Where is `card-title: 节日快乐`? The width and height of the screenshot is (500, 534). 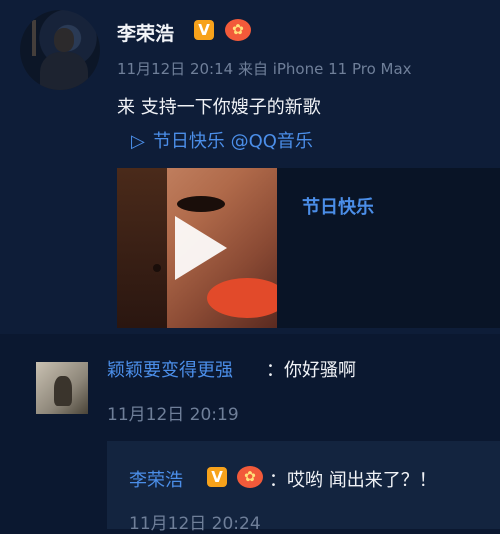
card-title: 节日快乐 is located at coordinates (338, 206).